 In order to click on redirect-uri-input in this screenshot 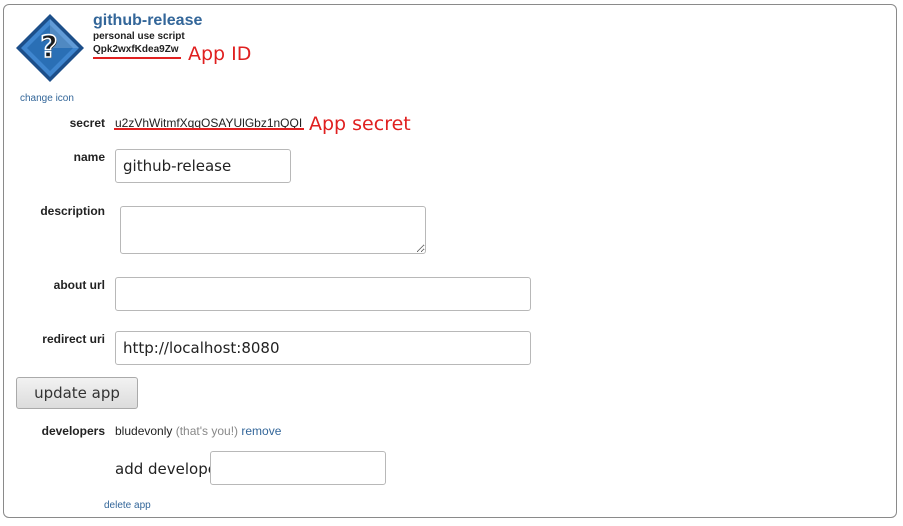, I will do `click(323, 348)`.